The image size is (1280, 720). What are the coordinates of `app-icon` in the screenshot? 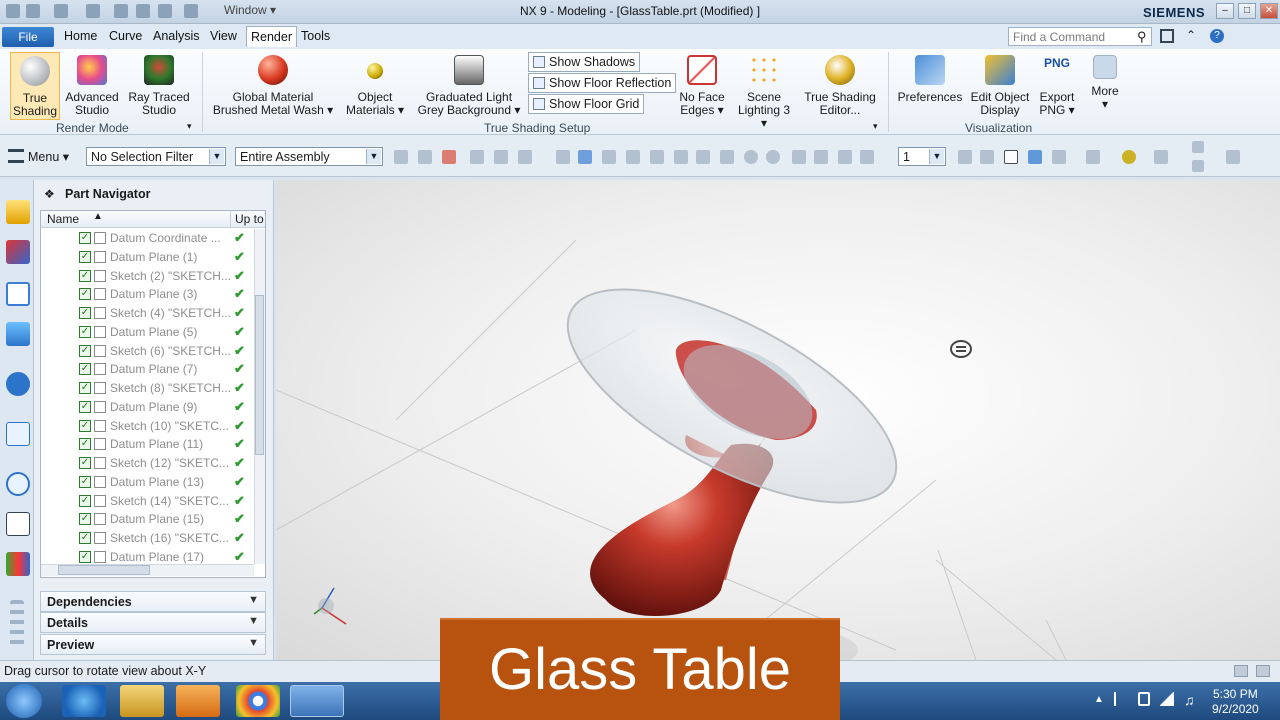 It's located at (13, 11).